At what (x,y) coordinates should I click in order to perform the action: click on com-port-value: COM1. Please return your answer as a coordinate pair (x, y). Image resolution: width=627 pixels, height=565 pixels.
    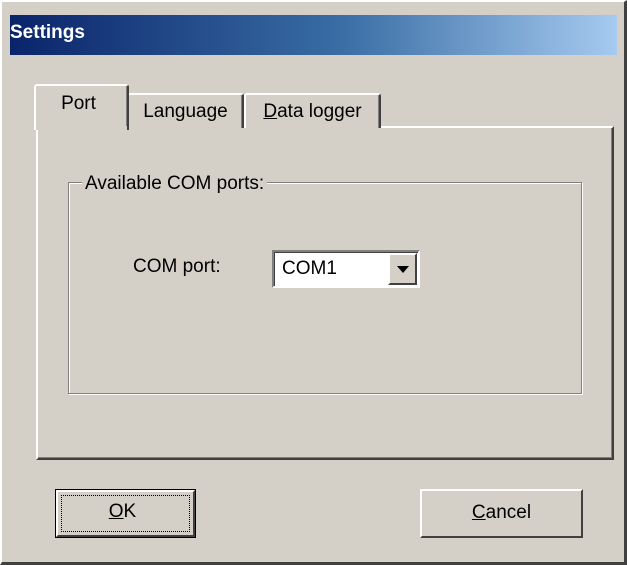
    Looking at the image, I should click on (309, 268).